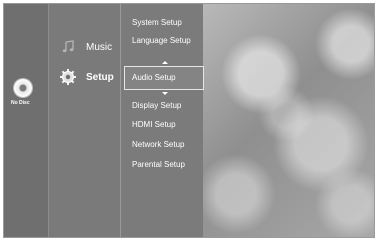 This screenshot has width=378, height=241. Describe the element at coordinates (161, 40) in the screenshot. I see `submenu-item-language-setup: Language Setup` at that location.